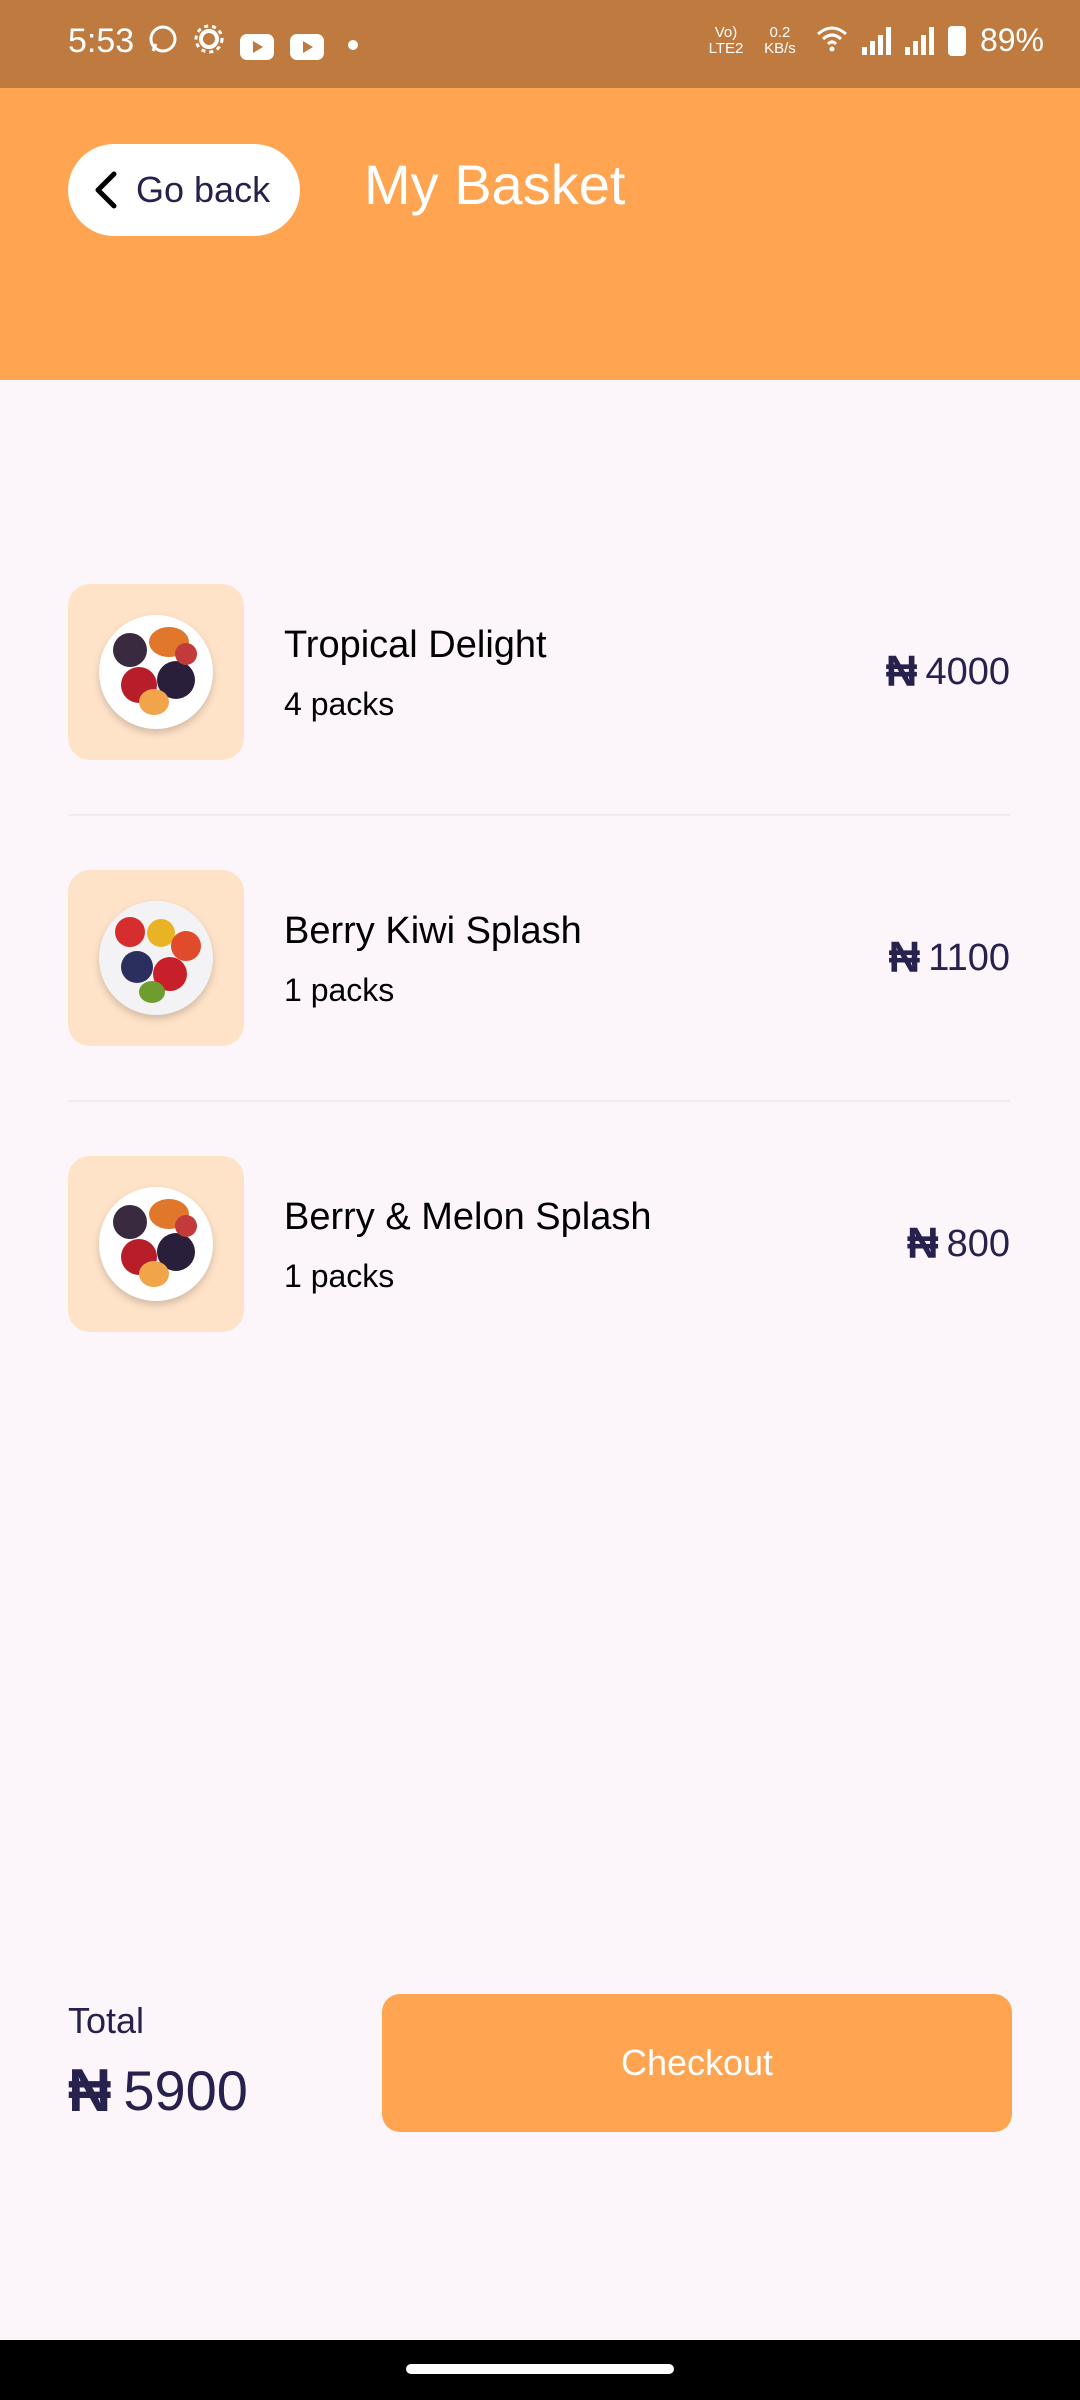 Image resolution: width=1080 pixels, height=2400 pixels. I want to click on go-back-label: Go back, so click(203, 189).